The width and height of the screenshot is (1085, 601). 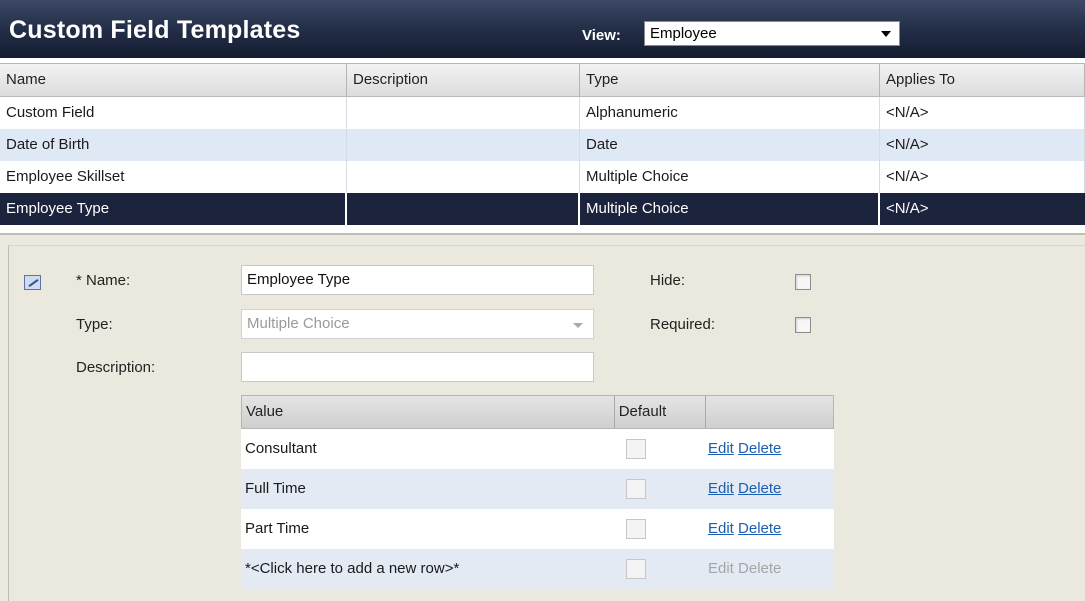 I want to click on grid-header: Name Description Type Applies To, so click(x=542, y=80).